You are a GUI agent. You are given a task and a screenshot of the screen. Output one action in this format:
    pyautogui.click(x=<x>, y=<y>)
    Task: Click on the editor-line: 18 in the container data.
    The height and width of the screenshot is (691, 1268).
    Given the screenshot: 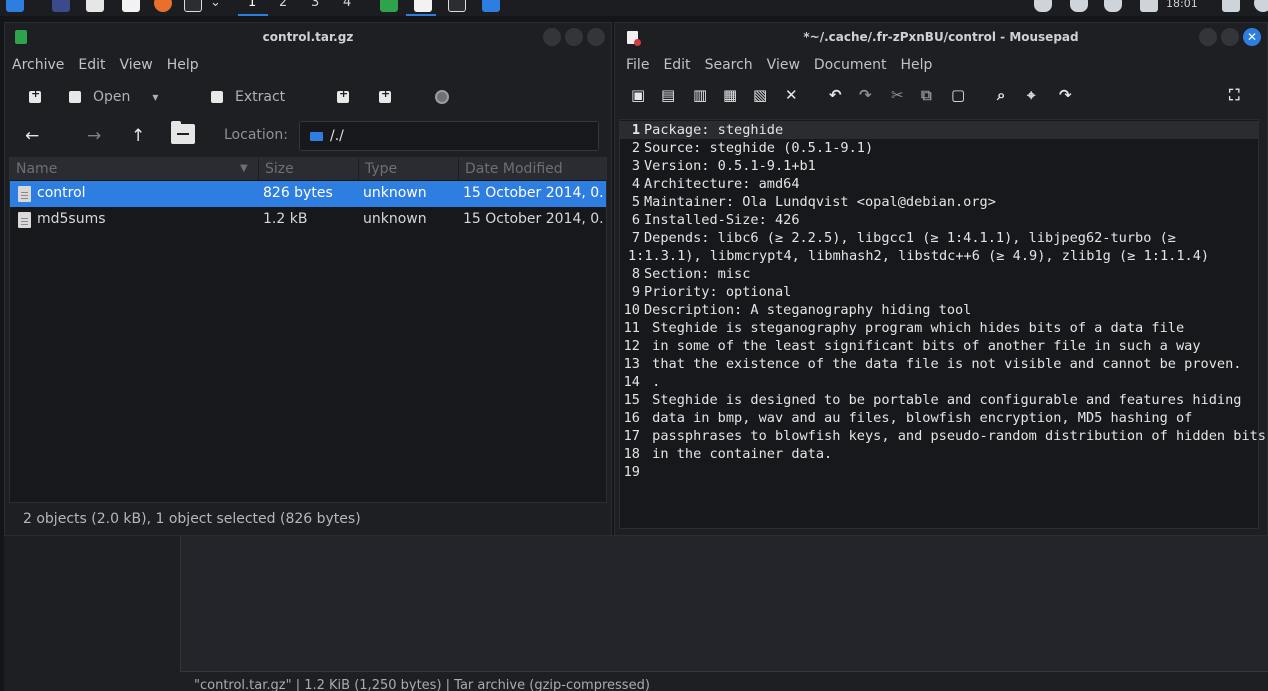 What is the action you would take?
    pyautogui.click(x=939, y=454)
    